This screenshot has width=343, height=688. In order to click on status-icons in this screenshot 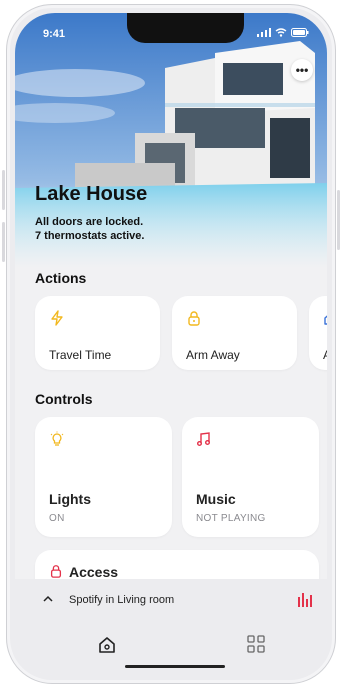, I will do `click(283, 32)`.